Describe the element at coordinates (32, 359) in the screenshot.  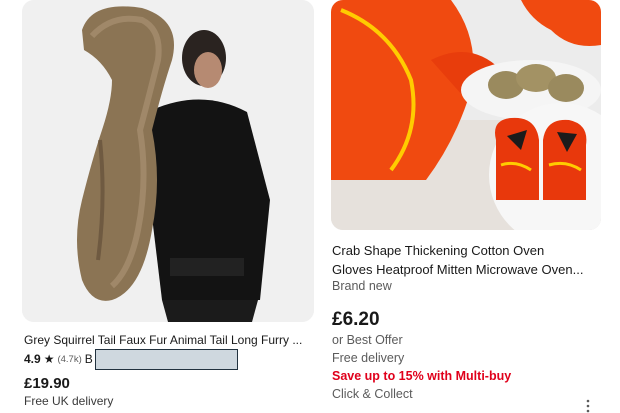
I see `rating-value: 4.9` at that location.